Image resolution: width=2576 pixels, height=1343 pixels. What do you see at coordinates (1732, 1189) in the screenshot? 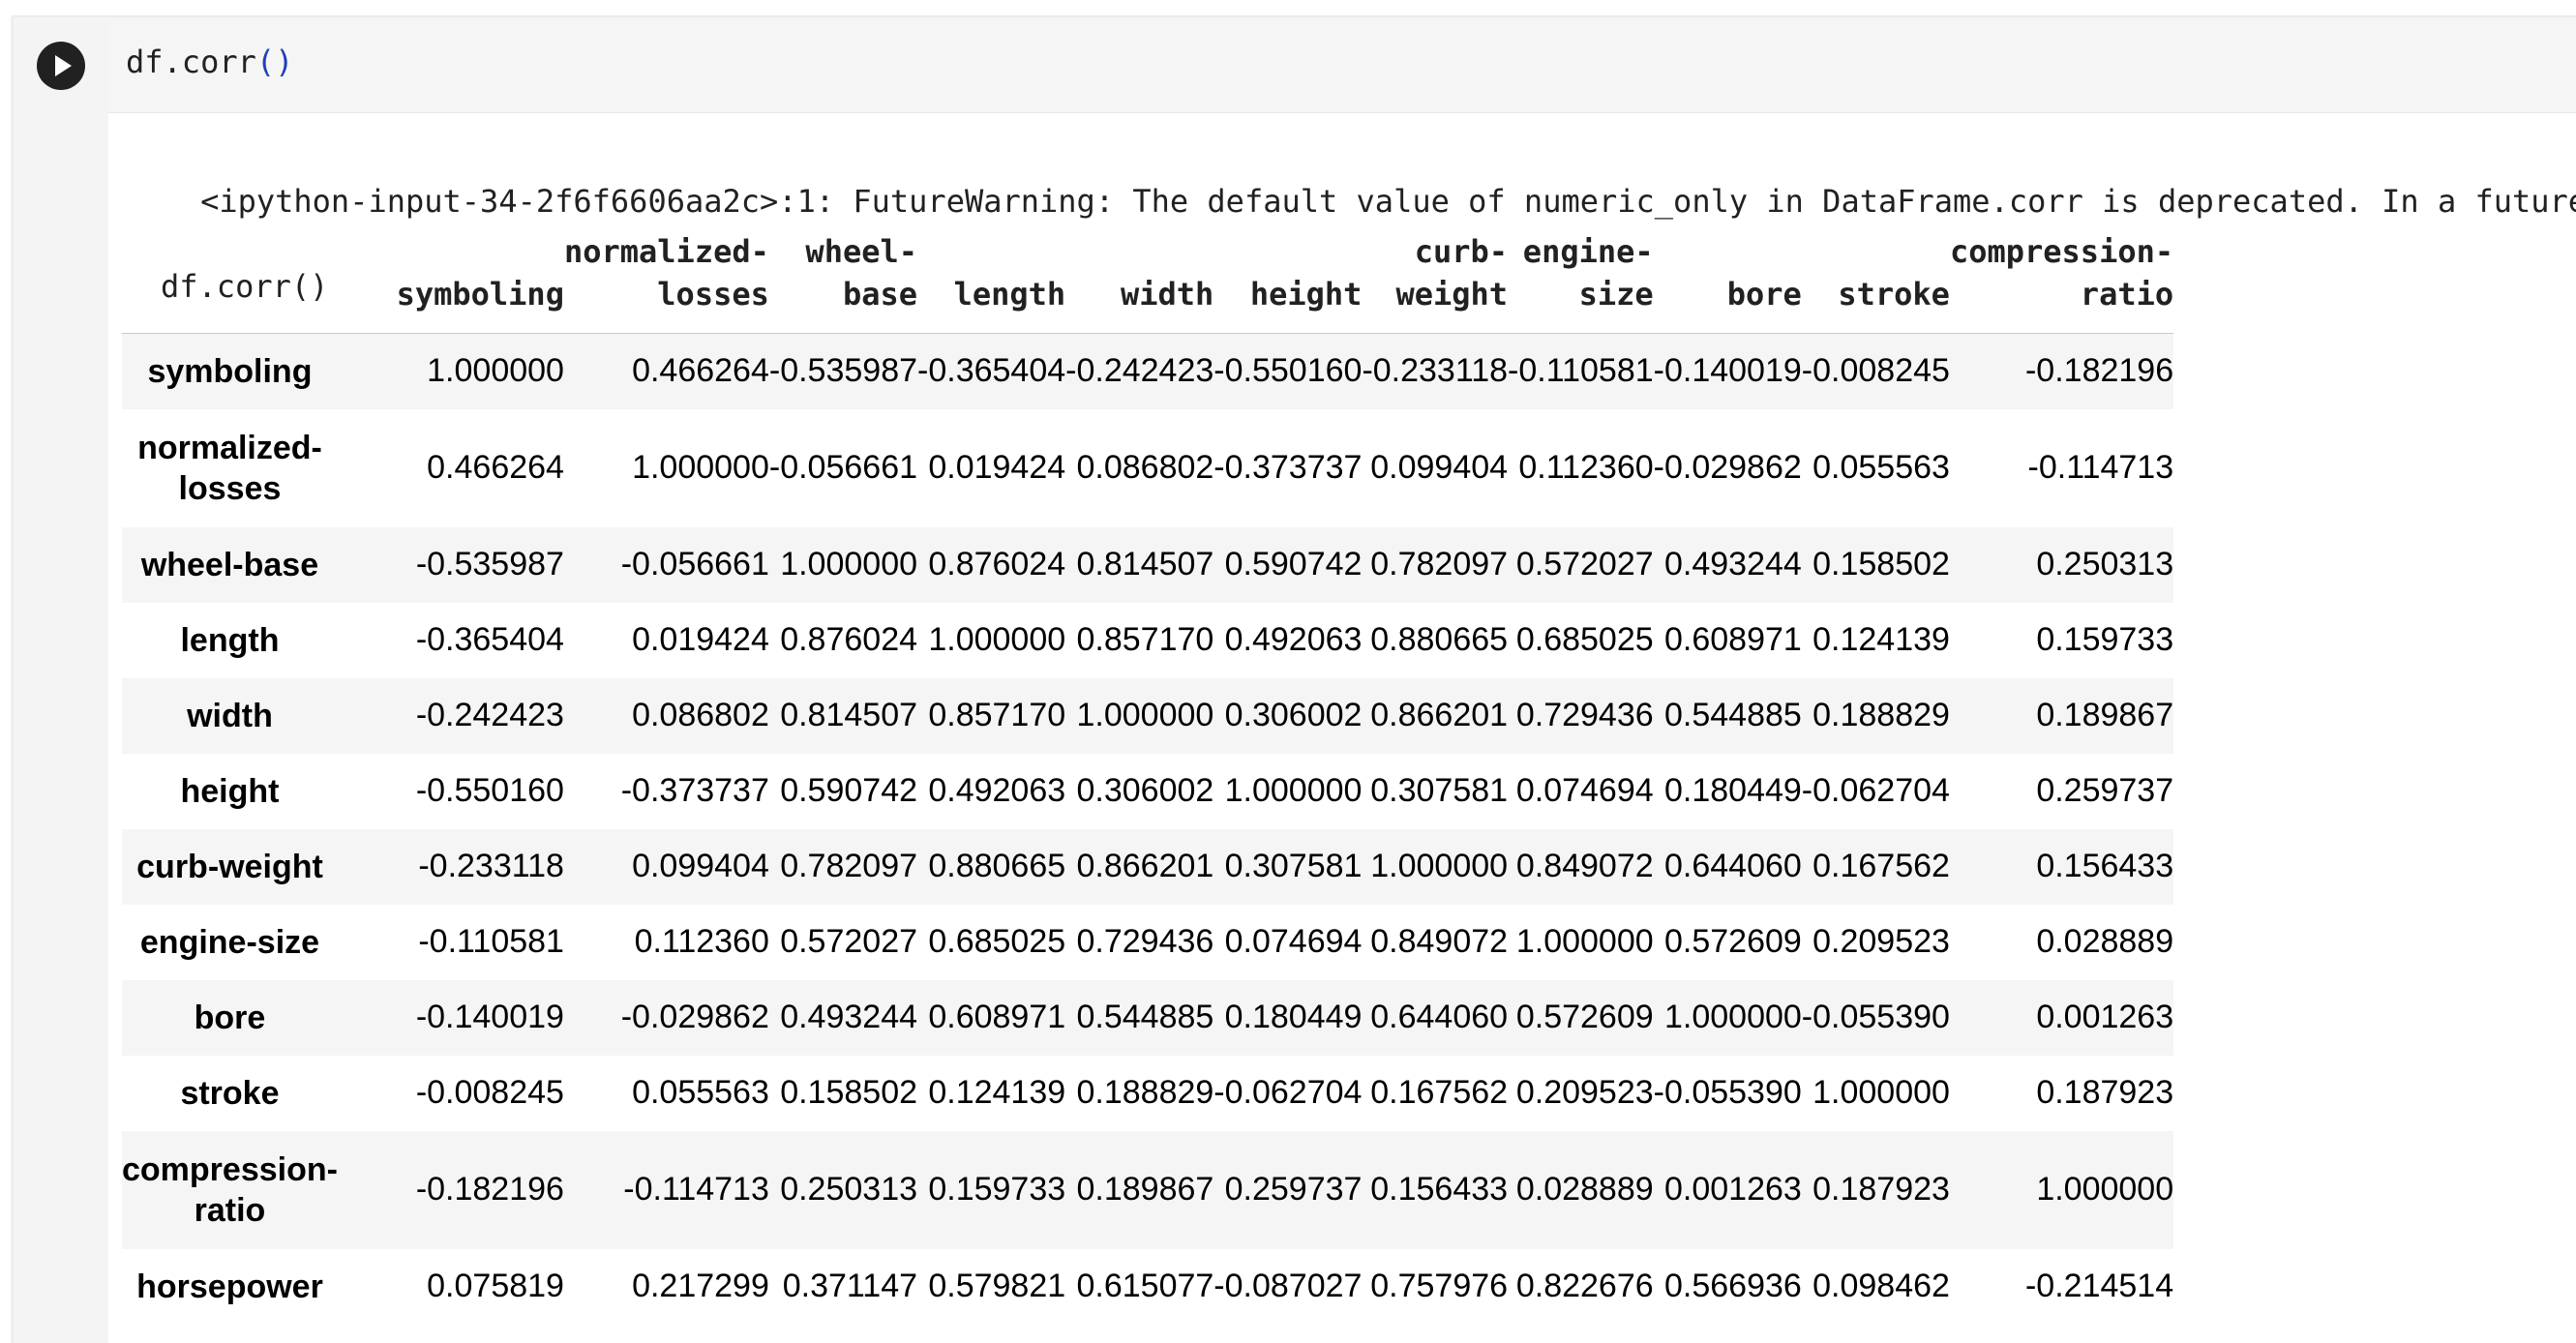
I see `table-cell: 0.001263` at bounding box center [1732, 1189].